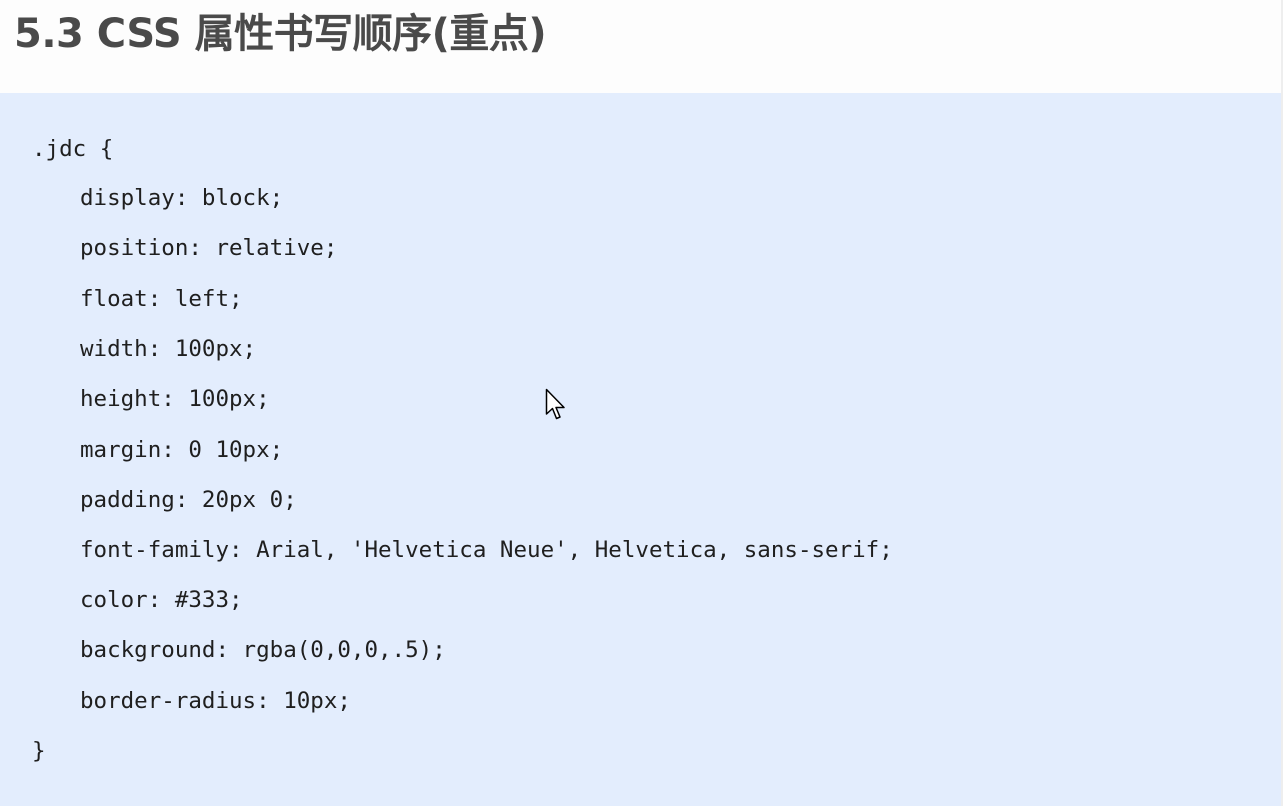  What do you see at coordinates (280, 34) in the screenshot?
I see `page-title: 5.3 CSS 属性书写顺序(重点)` at bounding box center [280, 34].